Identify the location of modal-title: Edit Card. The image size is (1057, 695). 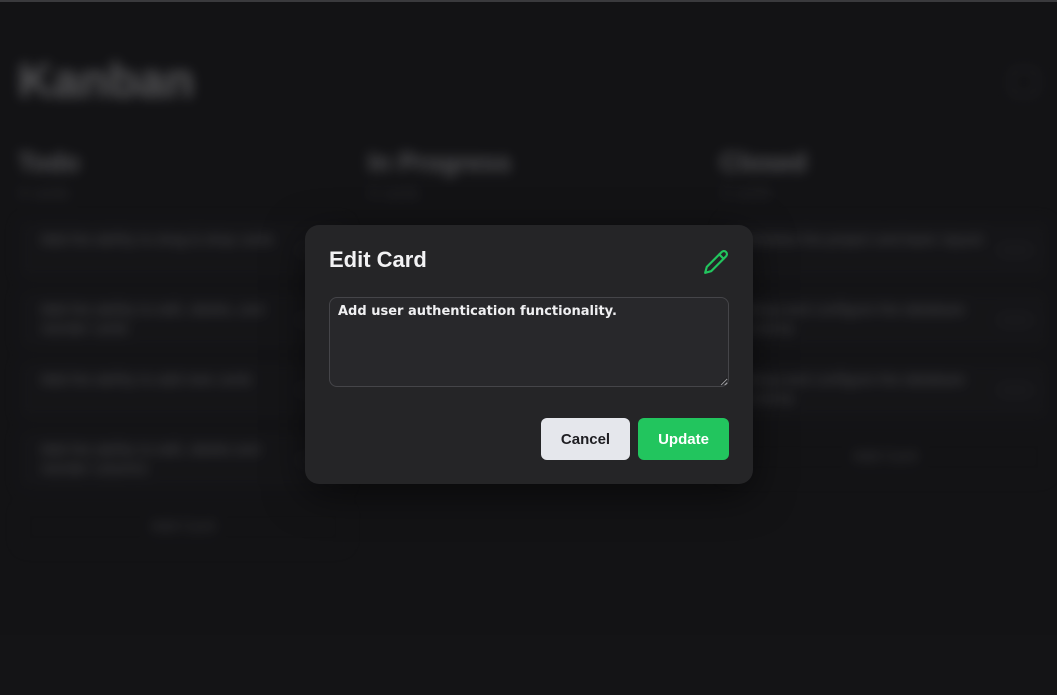
(378, 259).